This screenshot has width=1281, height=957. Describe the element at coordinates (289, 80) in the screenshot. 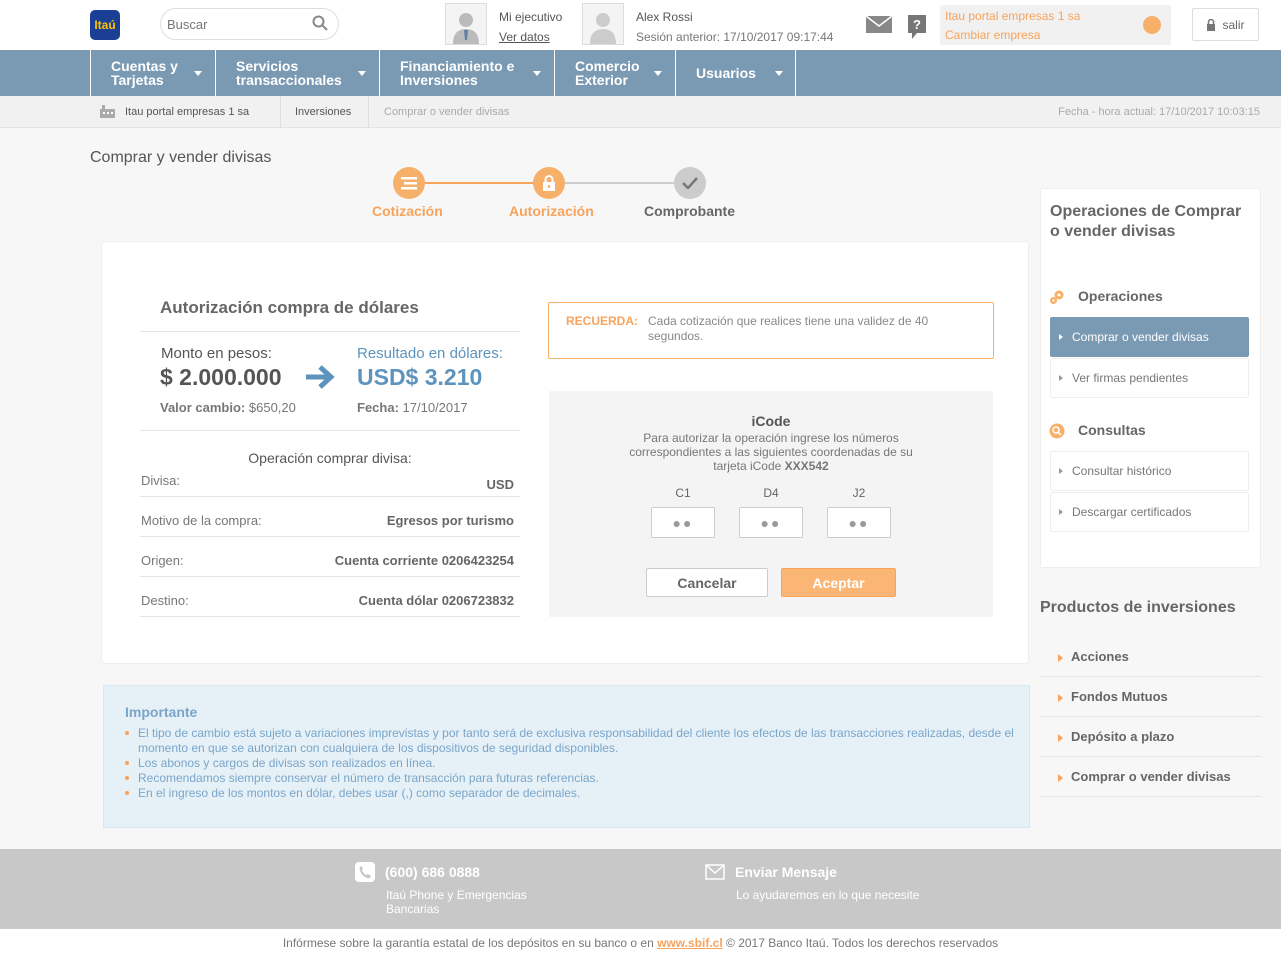

I see `nav-label: transaccionales` at that location.